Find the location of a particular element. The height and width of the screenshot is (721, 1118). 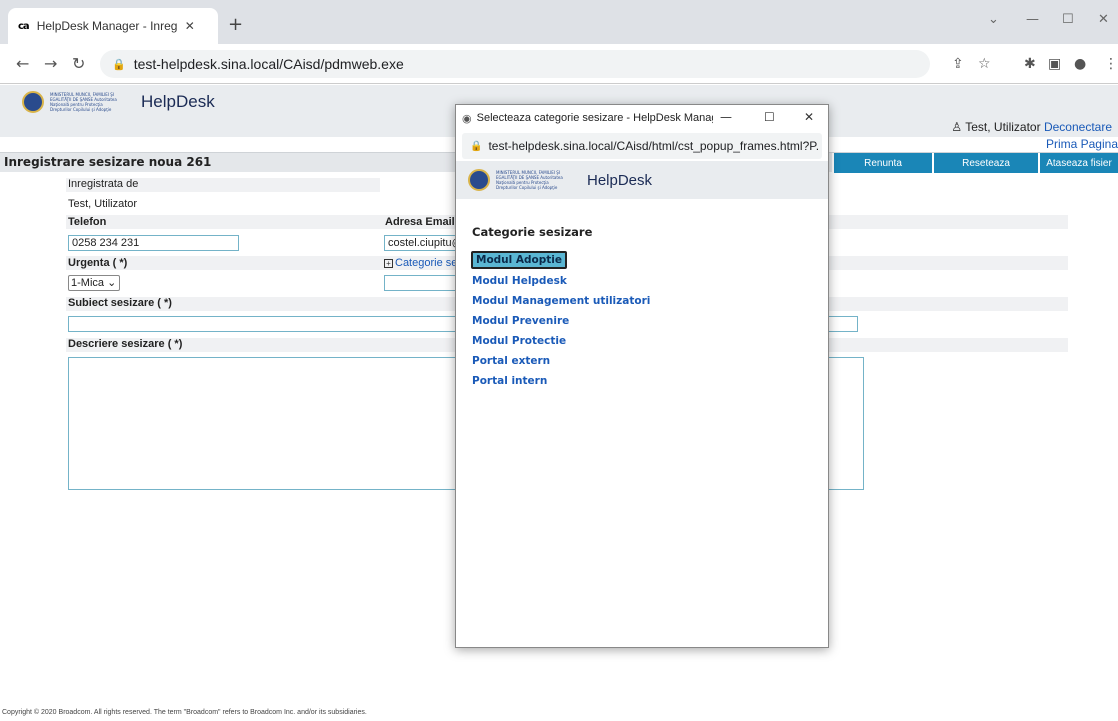

reload-icon: ↻ is located at coordinates (78, 63).